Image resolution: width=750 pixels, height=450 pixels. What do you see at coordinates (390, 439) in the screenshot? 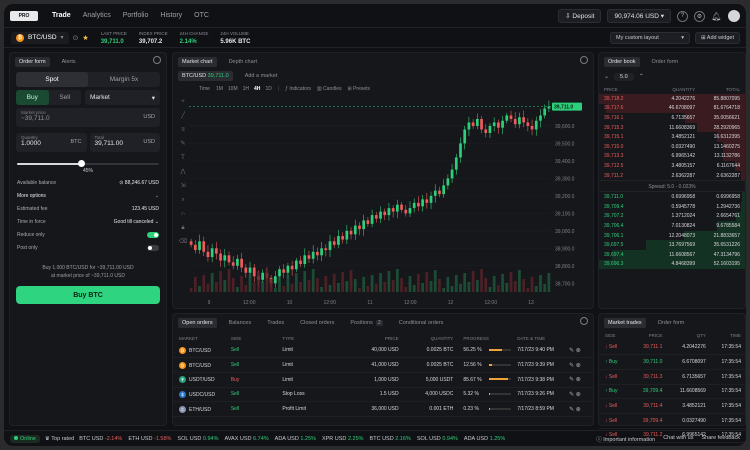
I see `footer-ticker: BTC USD 2.16%` at bounding box center [390, 439].